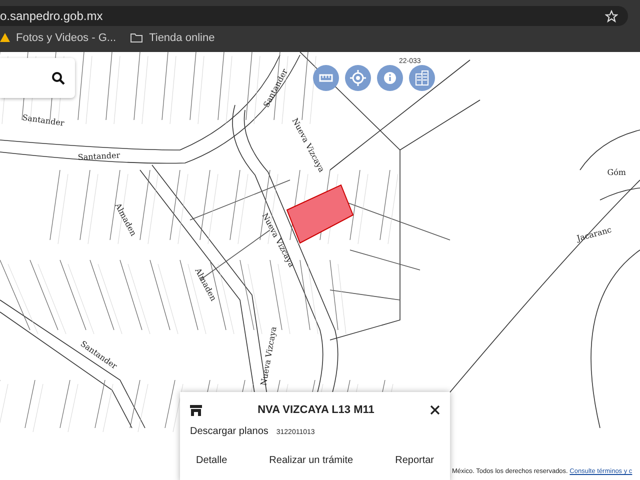 This screenshot has width=640, height=480. I want to click on url-text: o.sanpedro.gob.mx, so click(51, 16).